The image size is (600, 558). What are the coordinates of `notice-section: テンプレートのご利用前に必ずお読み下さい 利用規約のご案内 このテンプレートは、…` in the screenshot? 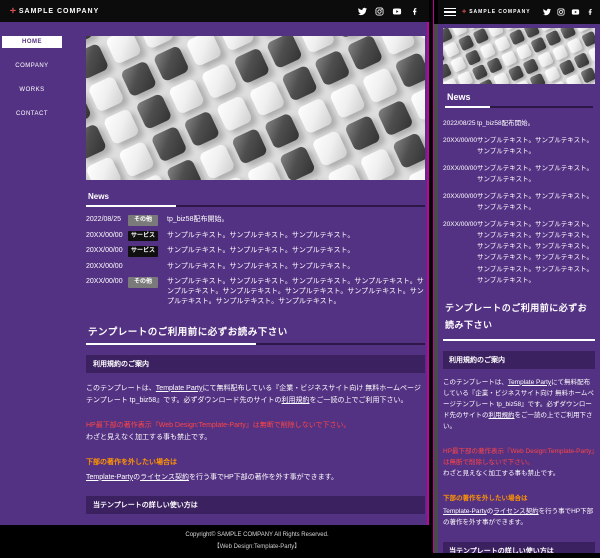 It's located at (519, 426).